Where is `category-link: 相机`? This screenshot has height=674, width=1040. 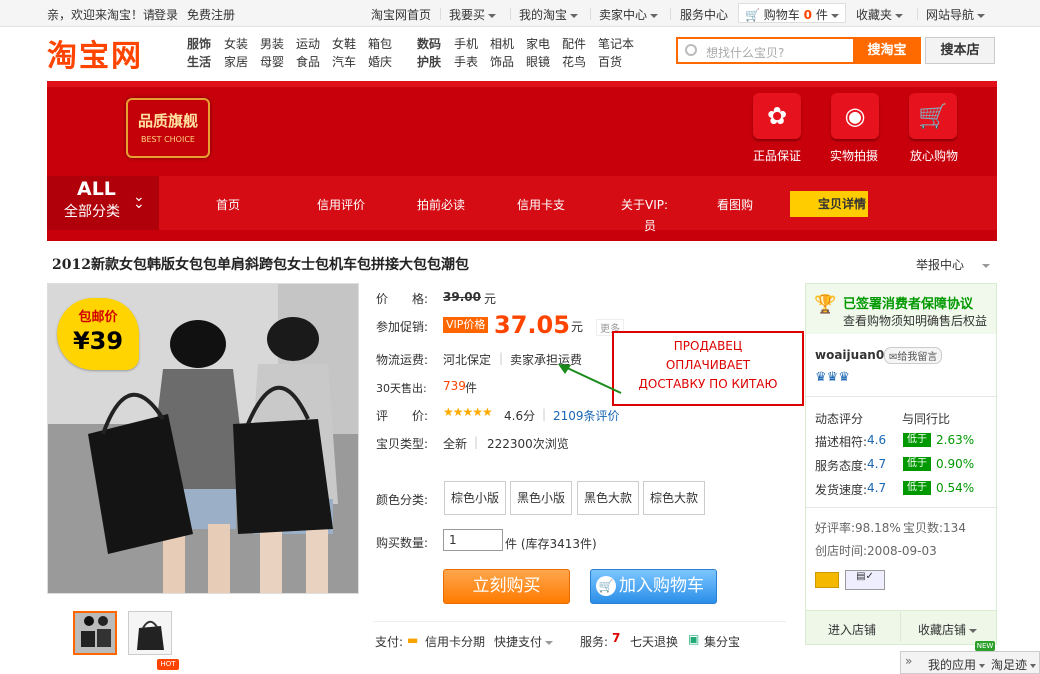 category-link: 相机 is located at coordinates (502, 43).